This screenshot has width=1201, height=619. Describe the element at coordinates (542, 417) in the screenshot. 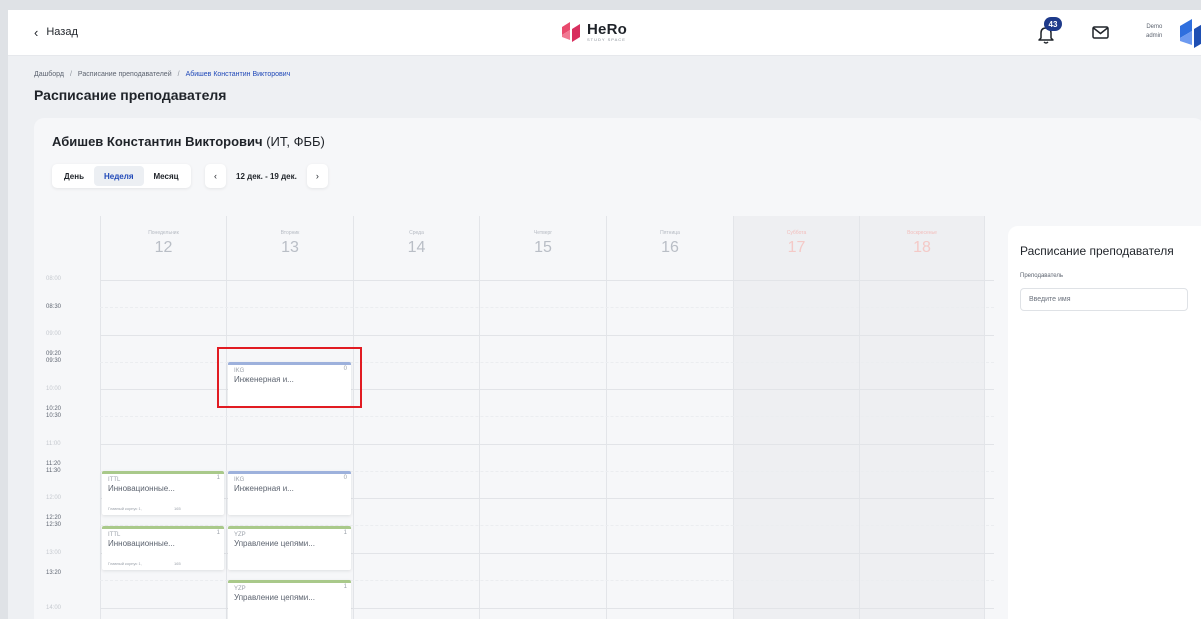

I see `day-column-thursday: Четверг 15` at that location.